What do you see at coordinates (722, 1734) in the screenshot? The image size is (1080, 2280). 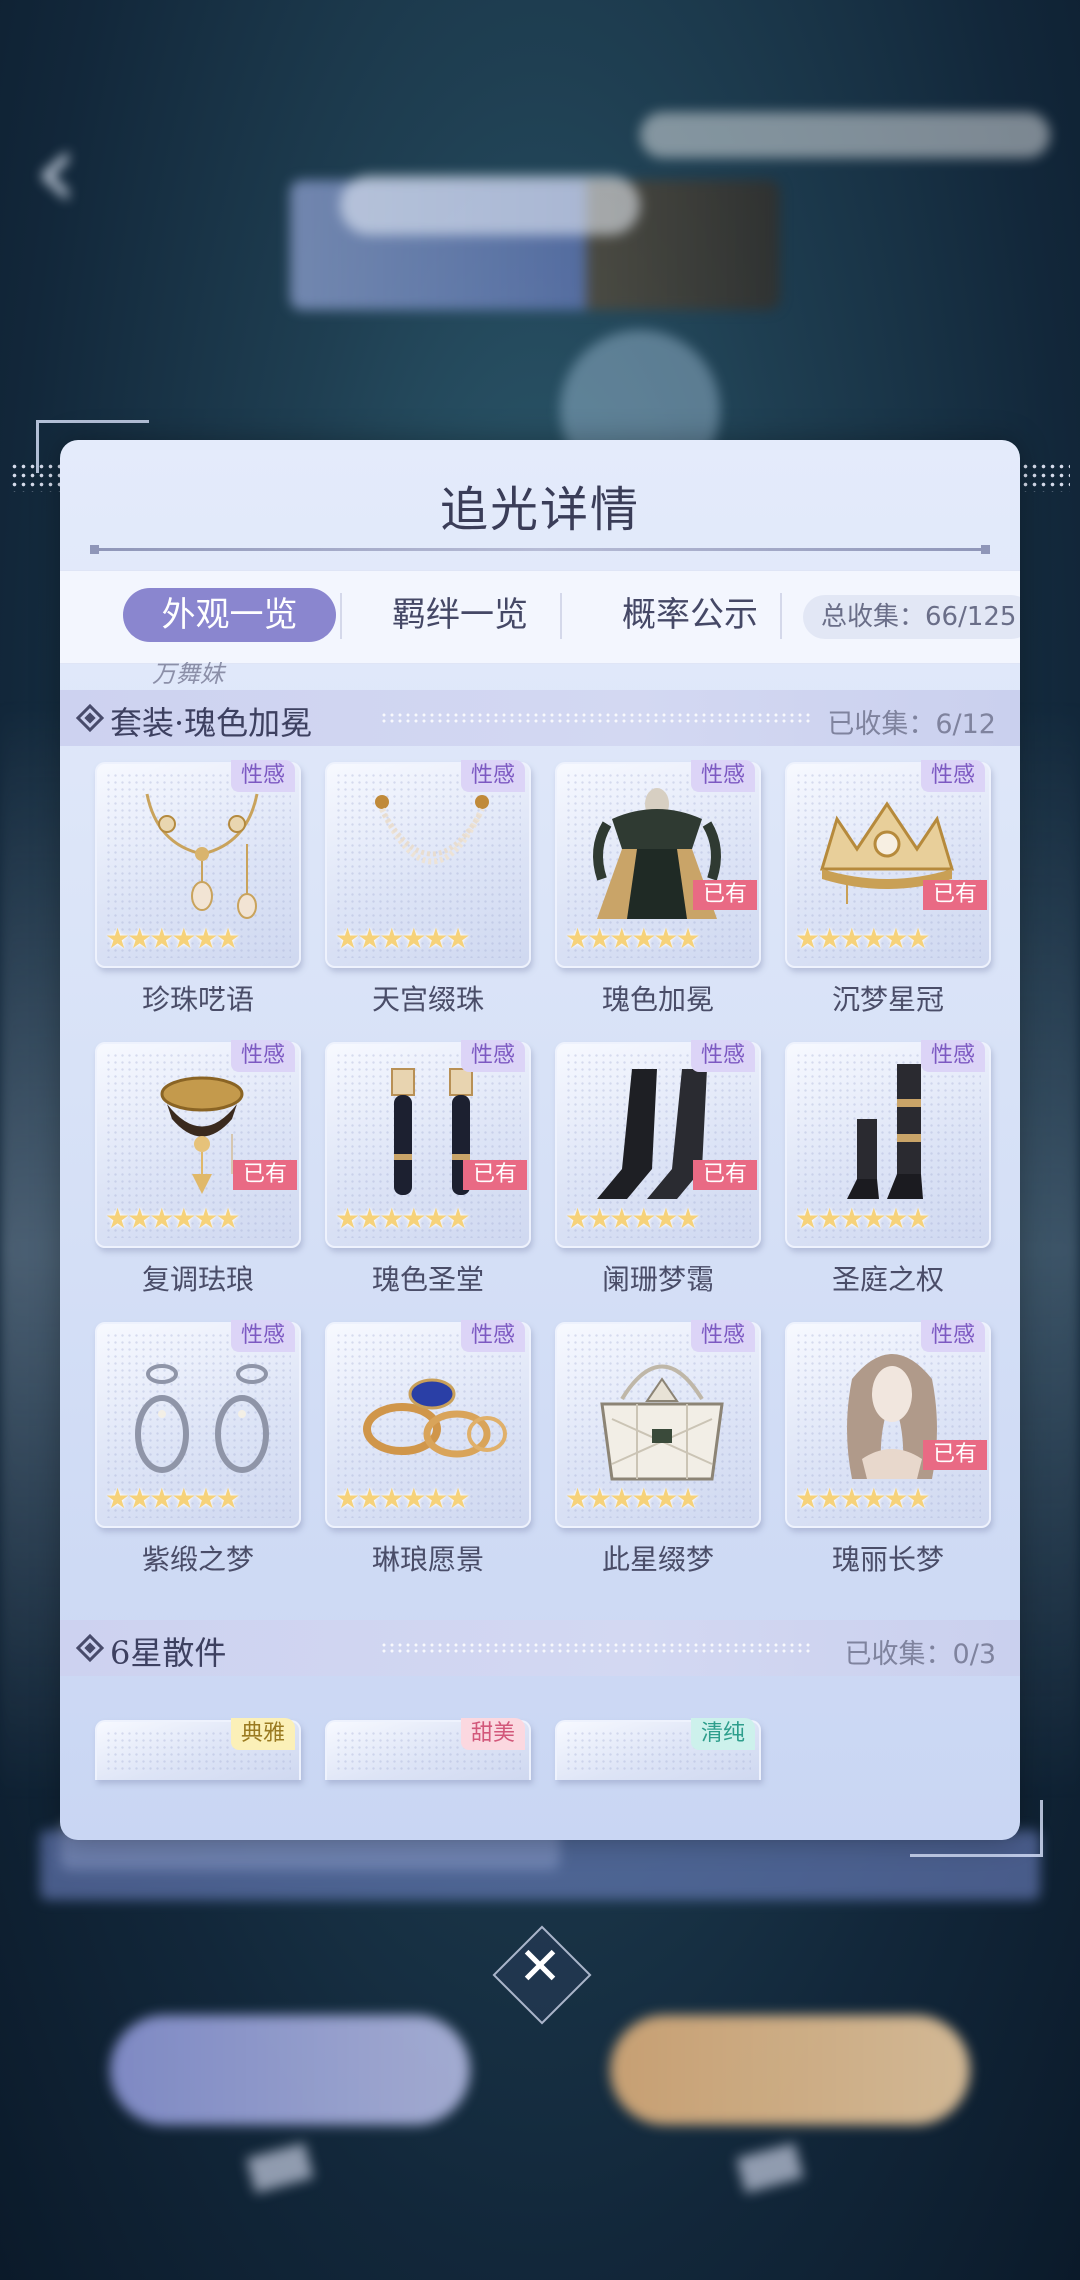 I see `style-tag: 清纯` at bounding box center [722, 1734].